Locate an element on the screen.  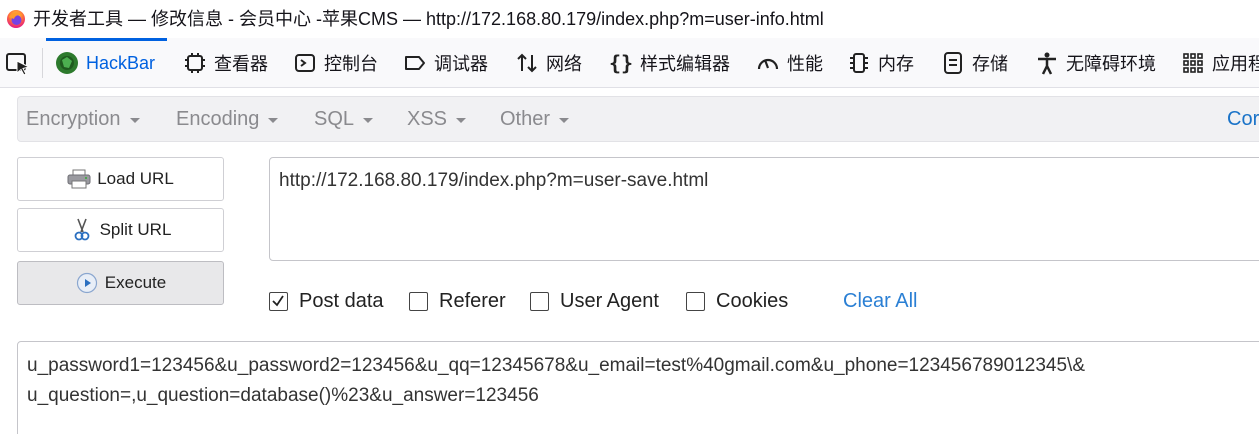
referer-checkbox: Referer is located at coordinates (457, 301).